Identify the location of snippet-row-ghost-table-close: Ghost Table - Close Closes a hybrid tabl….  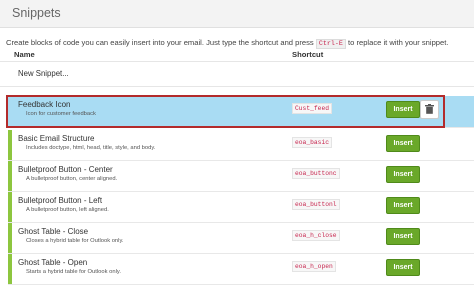
(241, 238).